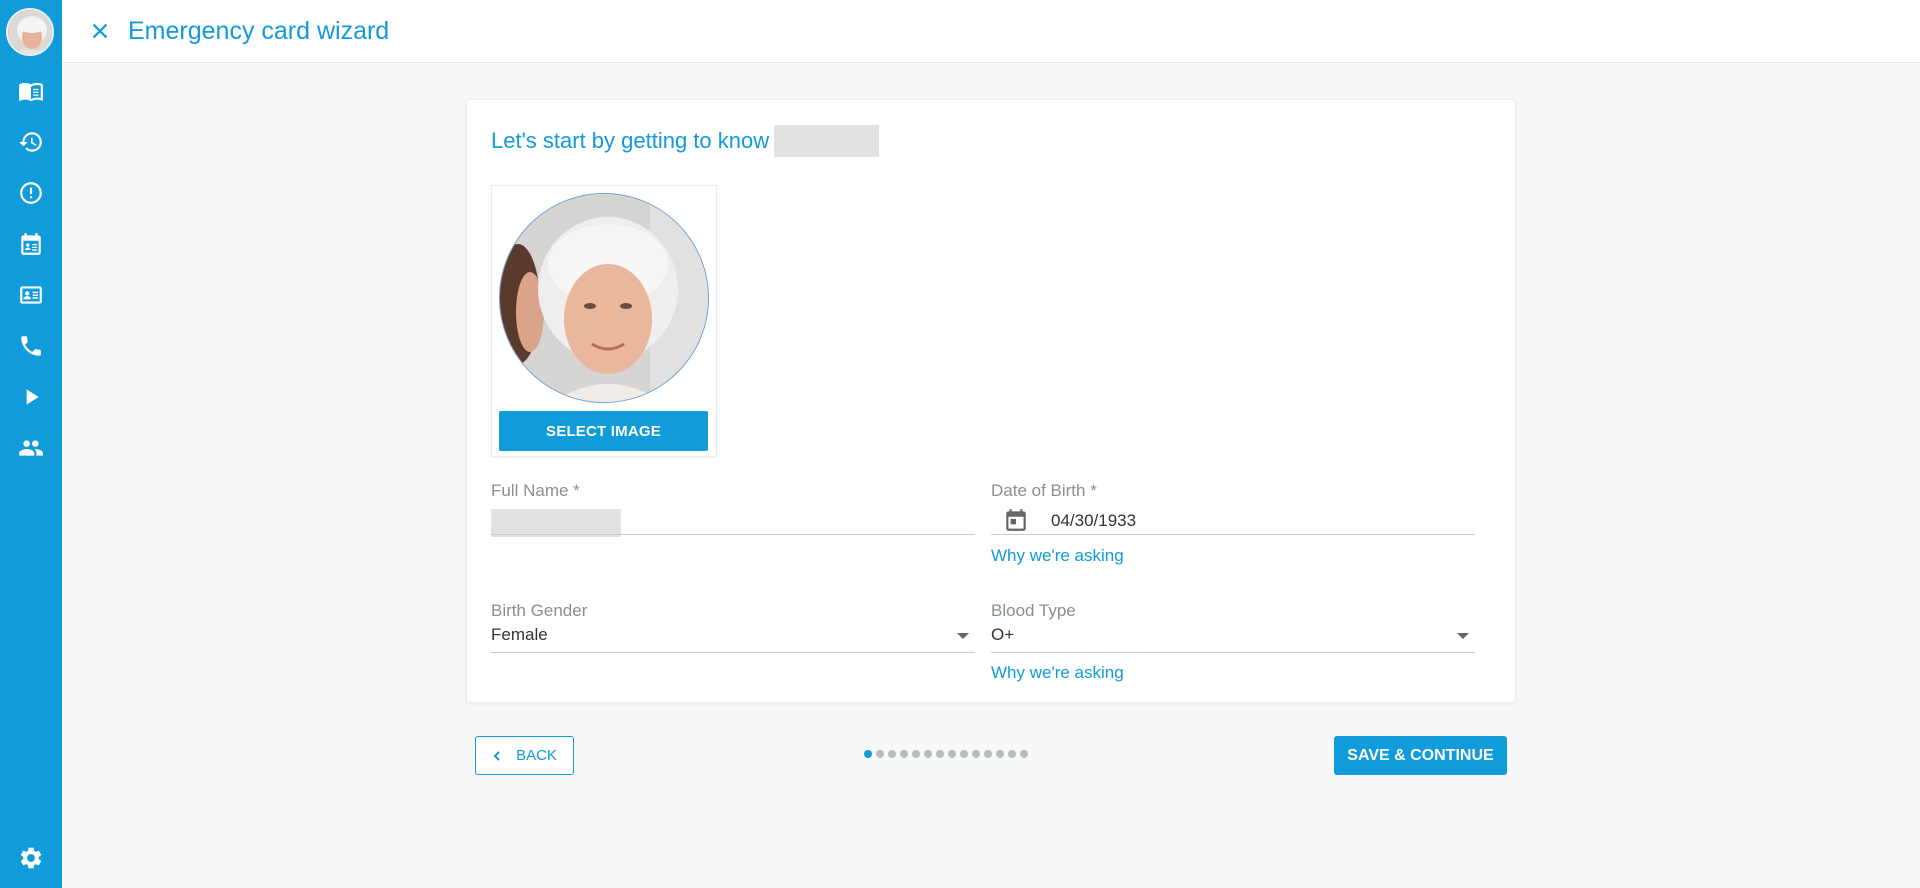 Image resolution: width=1920 pixels, height=888 pixels. What do you see at coordinates (31, 295) in the screenshot?
I see `id-card-icon` at bounding box center [31, 295].